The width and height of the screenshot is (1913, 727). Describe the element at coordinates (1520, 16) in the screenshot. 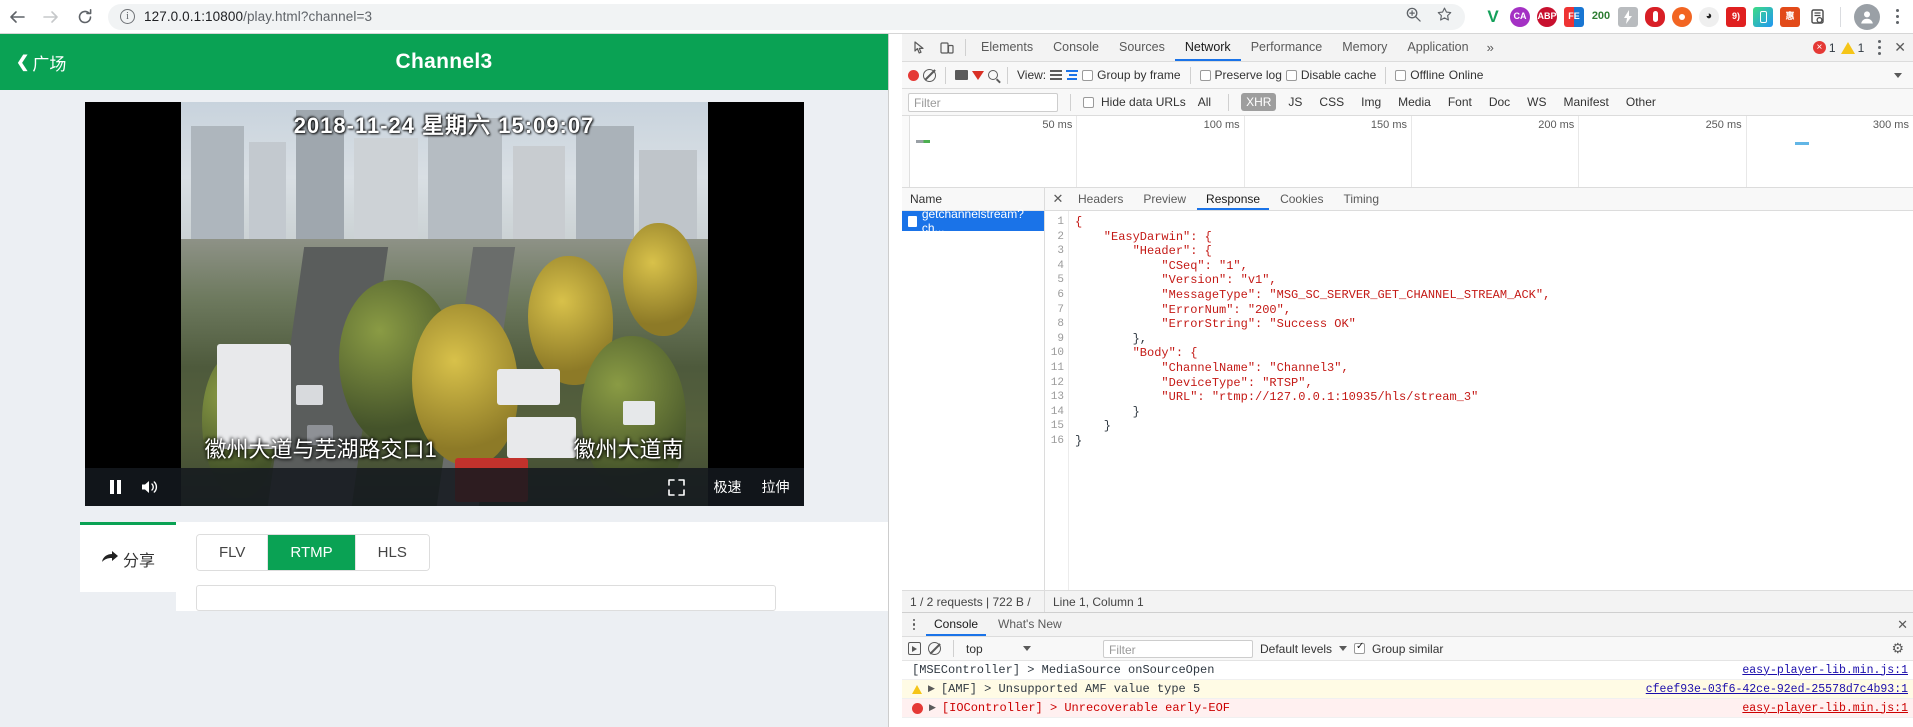

I see `ca-extension-icon: CA` at that location.